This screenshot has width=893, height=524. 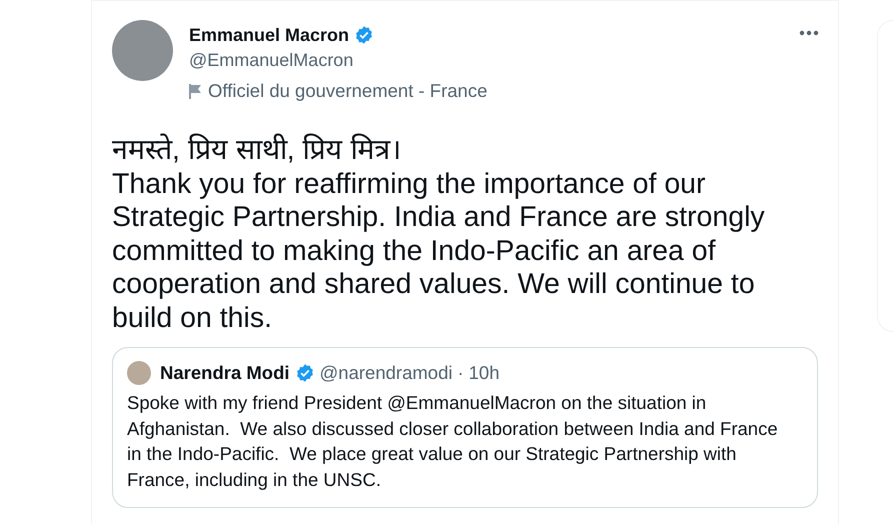 I want to click on flag-icon, so click(x=195, y=91).